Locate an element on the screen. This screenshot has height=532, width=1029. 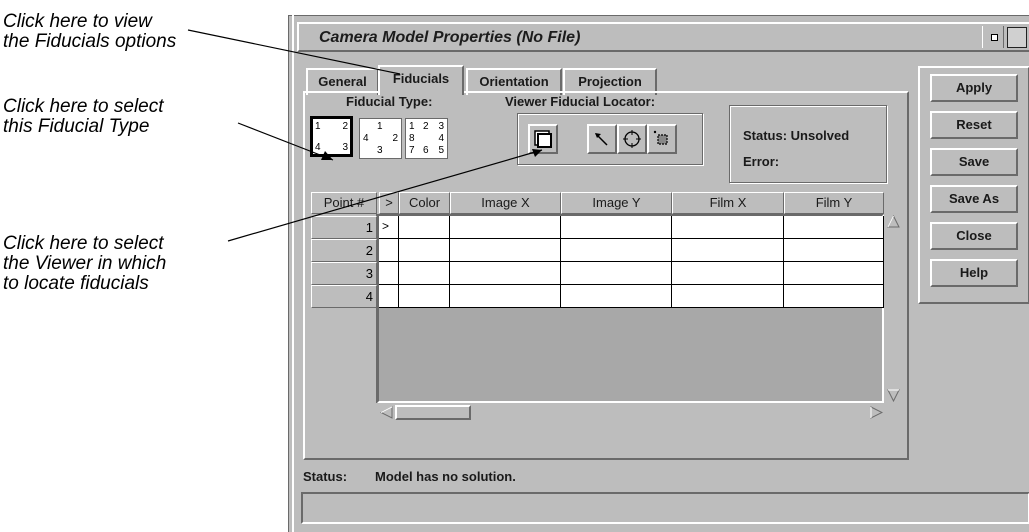
locate-arrow-icon is located at coordinates (602, 139).